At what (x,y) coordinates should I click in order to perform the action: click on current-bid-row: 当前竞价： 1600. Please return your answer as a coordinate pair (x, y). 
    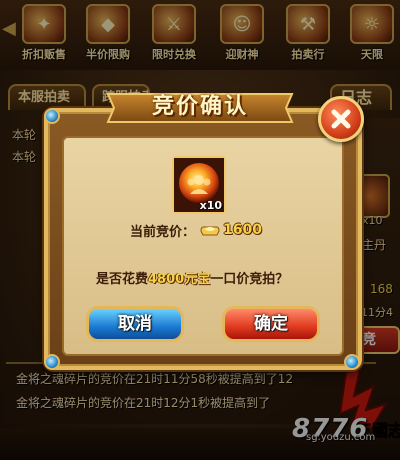
    Looking at the image, I should click on (196, 230).